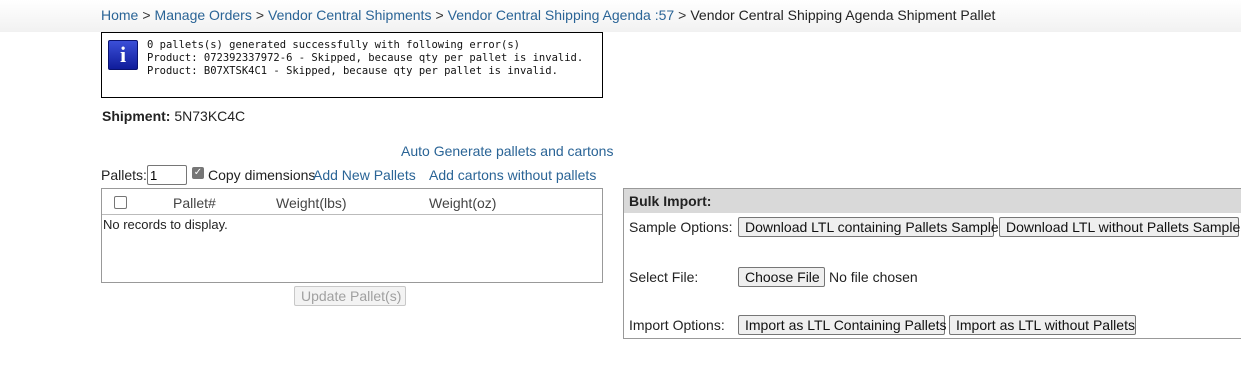 The width and height of the screenshot is (1241, 381). Describe the element at coordinates (311, 203) in the screenshot. I see `column-header-weight-lbs: Weight(lbs)` at that location.